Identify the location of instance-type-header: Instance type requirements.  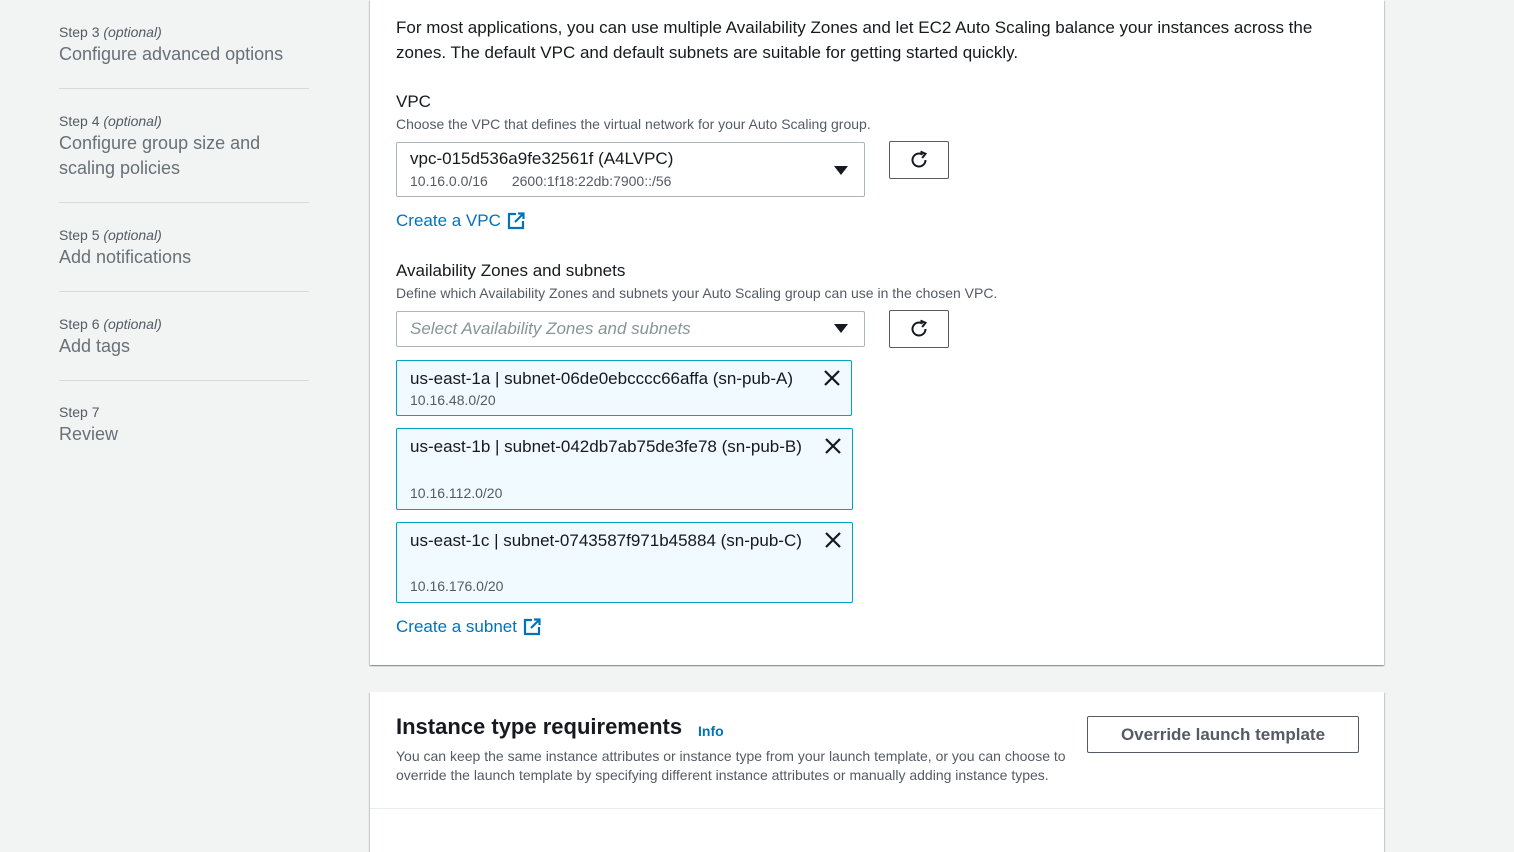
(539, 726).